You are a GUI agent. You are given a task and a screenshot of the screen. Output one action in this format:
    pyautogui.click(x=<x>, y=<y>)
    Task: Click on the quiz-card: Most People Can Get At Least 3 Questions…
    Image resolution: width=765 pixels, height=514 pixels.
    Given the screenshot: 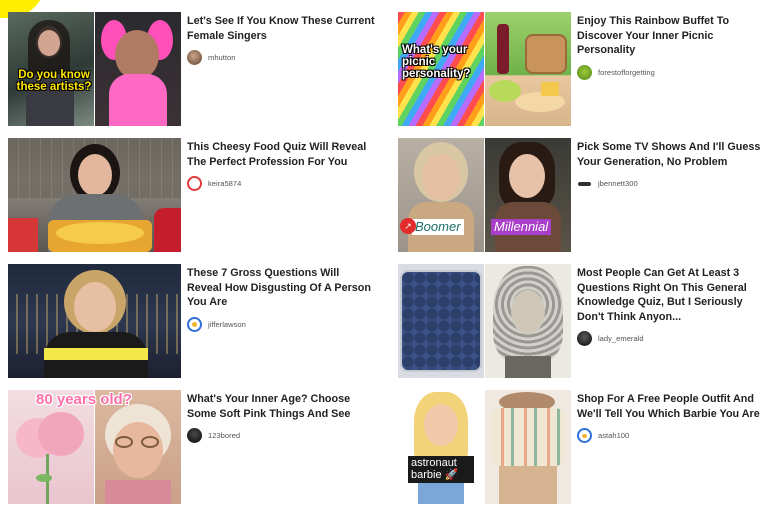 What is the action you would take?
    pyautogui.click(x=581, y=322)
    